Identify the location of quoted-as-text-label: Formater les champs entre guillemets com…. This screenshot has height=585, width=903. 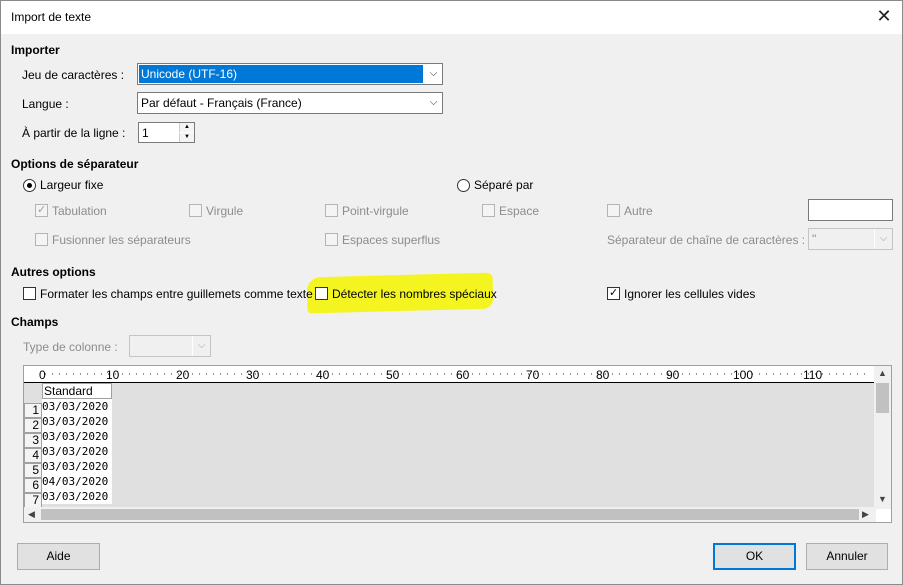
(176, 294).